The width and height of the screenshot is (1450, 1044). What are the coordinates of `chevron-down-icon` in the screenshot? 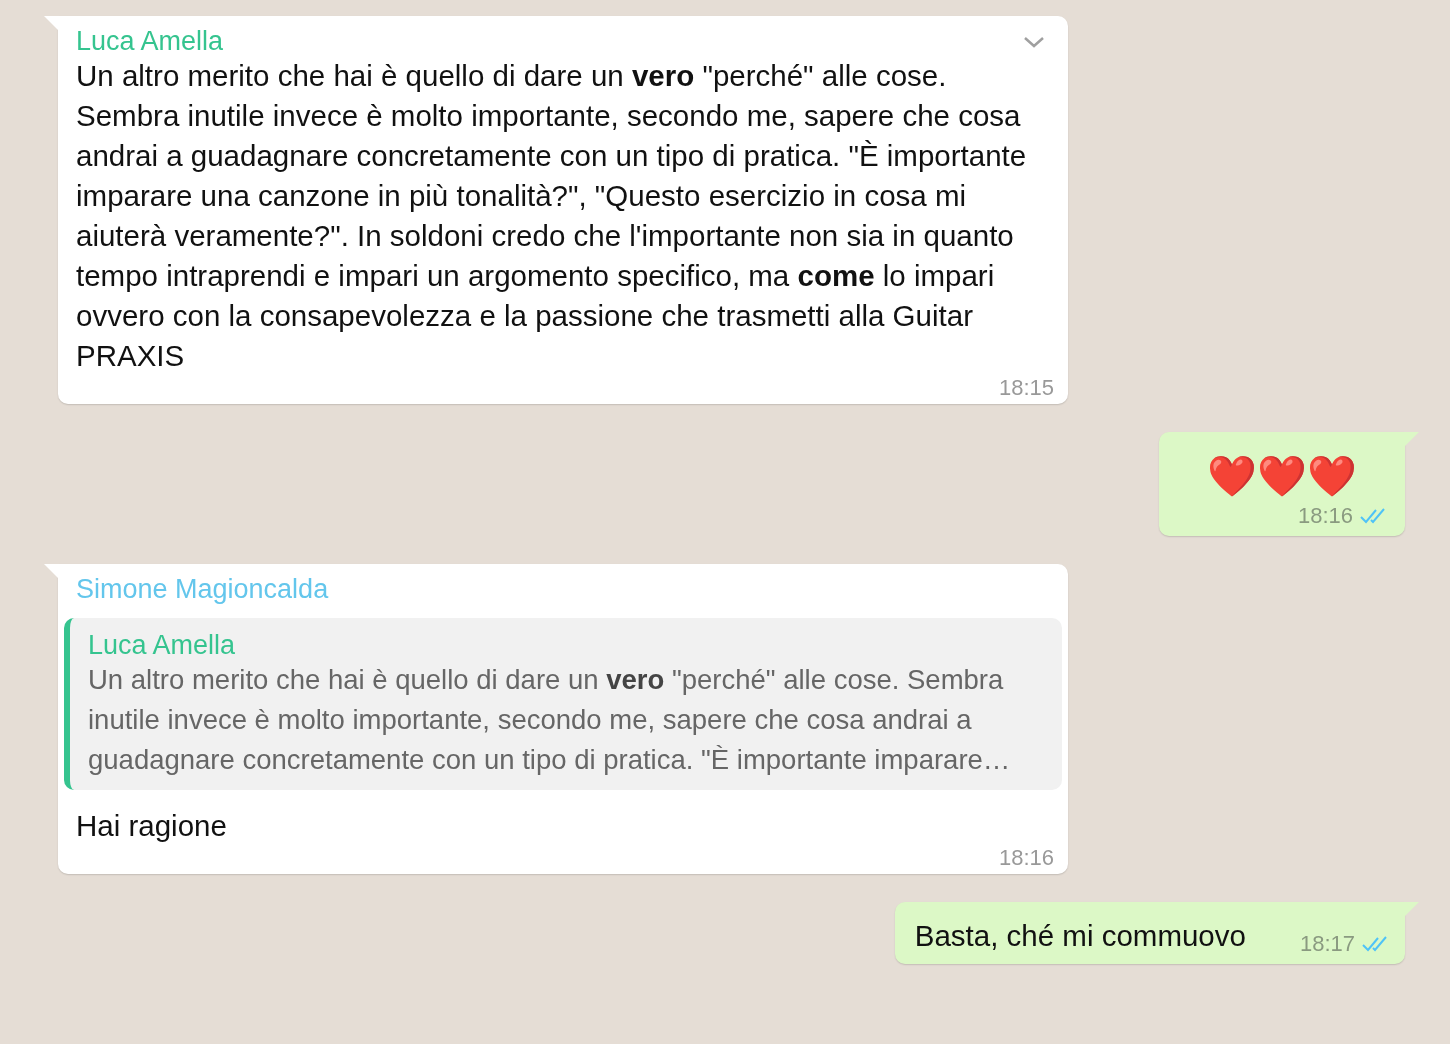 It's located at (1034, 42).